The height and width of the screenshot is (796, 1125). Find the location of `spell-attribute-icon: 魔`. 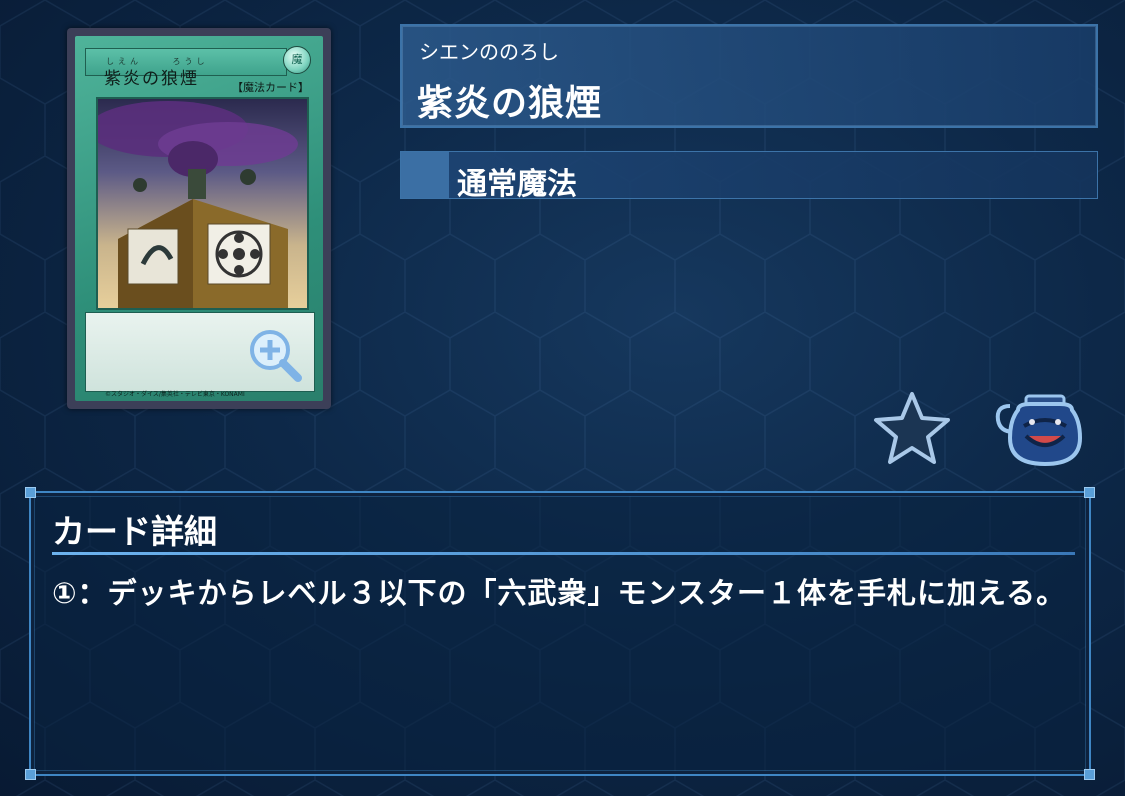

spell-attribute-icon: 魔 is located at coordinates (297, 60).